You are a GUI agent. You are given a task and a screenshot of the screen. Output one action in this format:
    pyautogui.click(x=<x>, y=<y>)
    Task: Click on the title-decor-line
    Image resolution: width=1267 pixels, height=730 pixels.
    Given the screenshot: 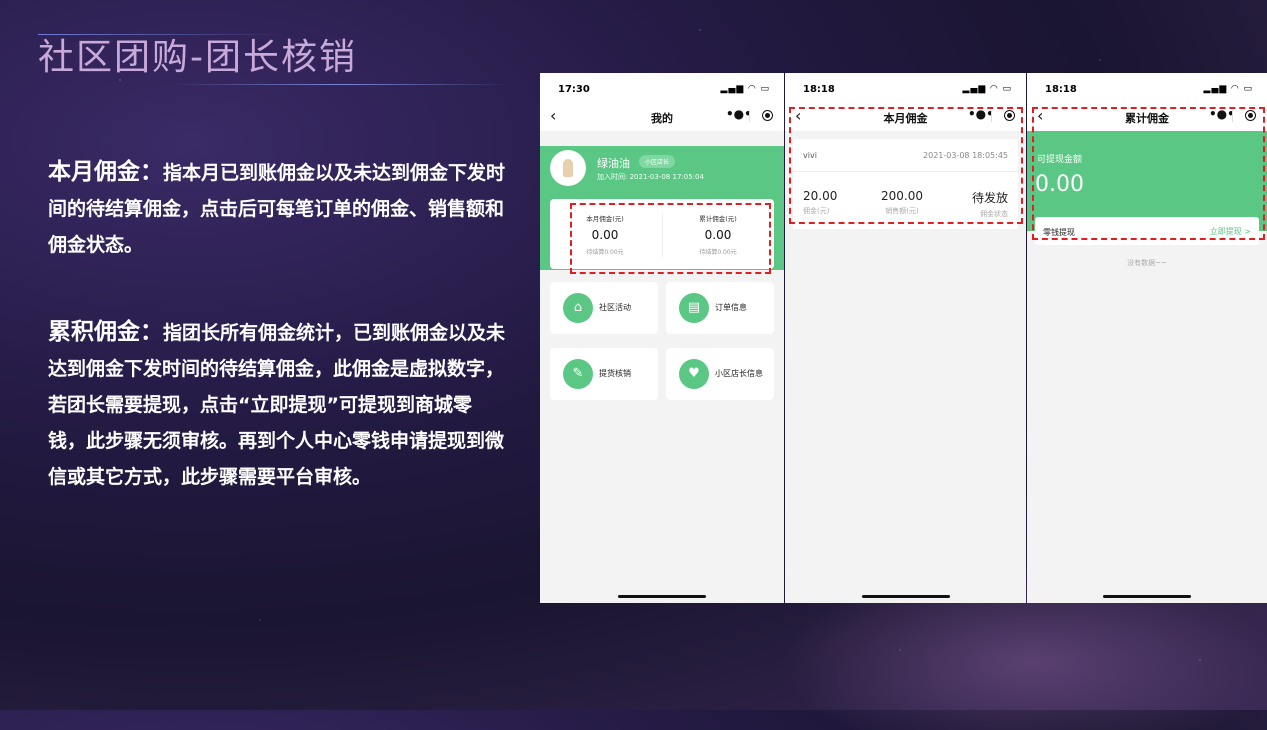 What is the action you would take?
    pyautogui.click(x=163, y=34)
    